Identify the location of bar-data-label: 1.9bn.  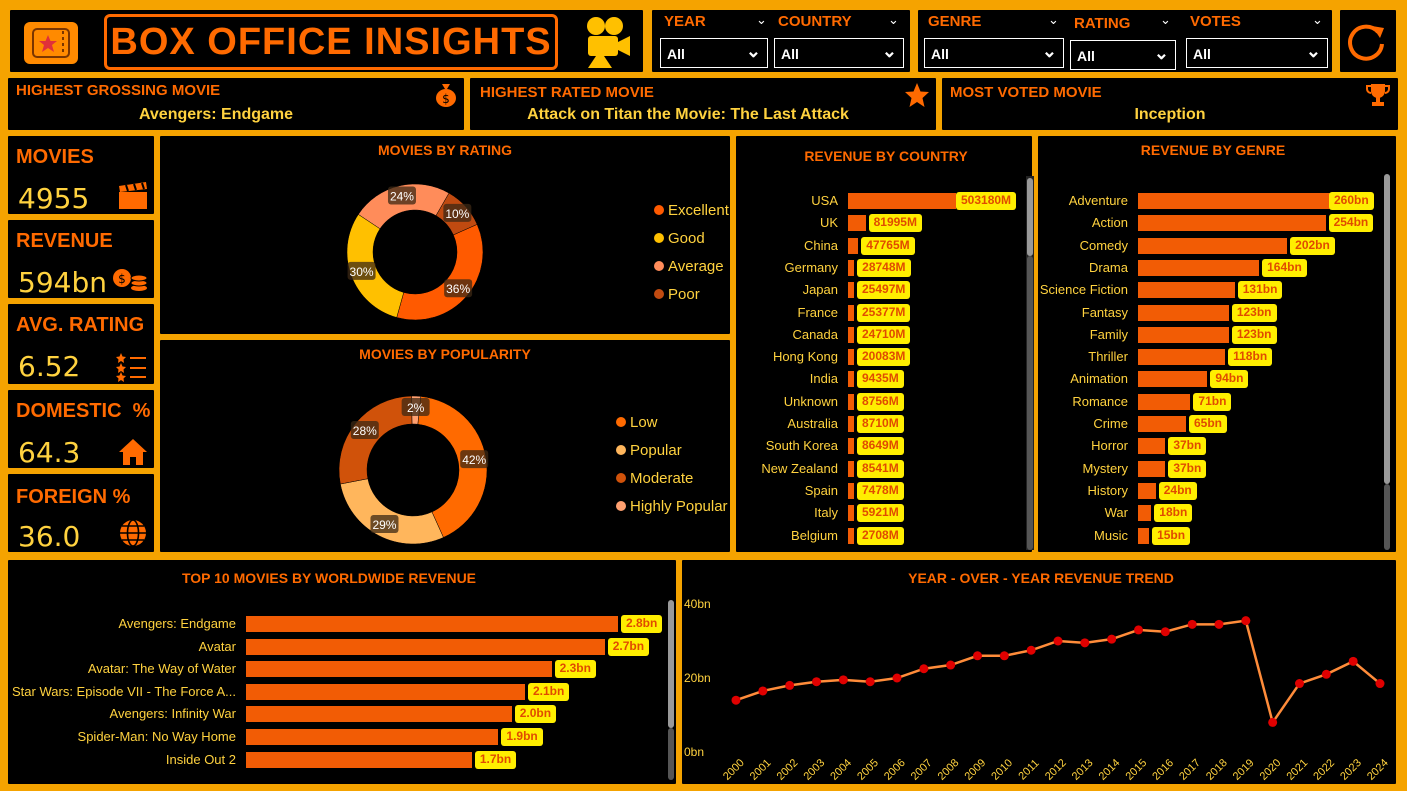
(522, 737).